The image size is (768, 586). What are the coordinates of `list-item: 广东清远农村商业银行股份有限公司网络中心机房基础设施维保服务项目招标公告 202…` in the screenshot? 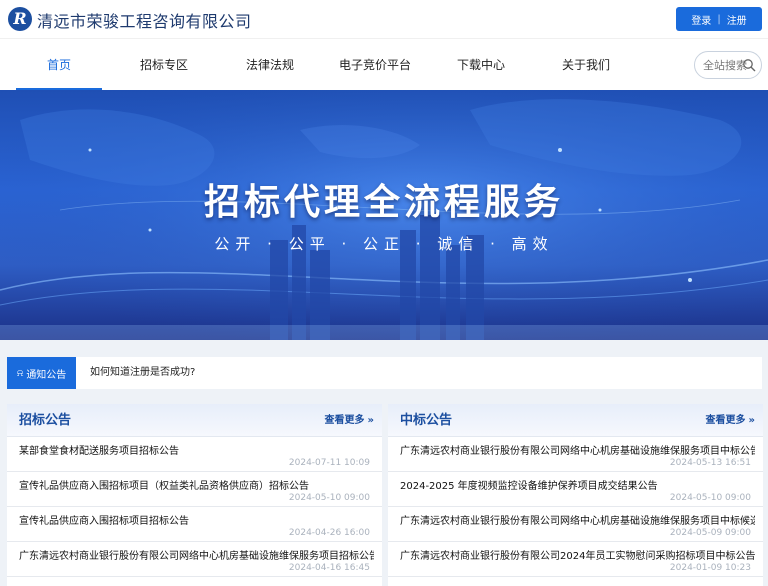 It's located at (194, 559).